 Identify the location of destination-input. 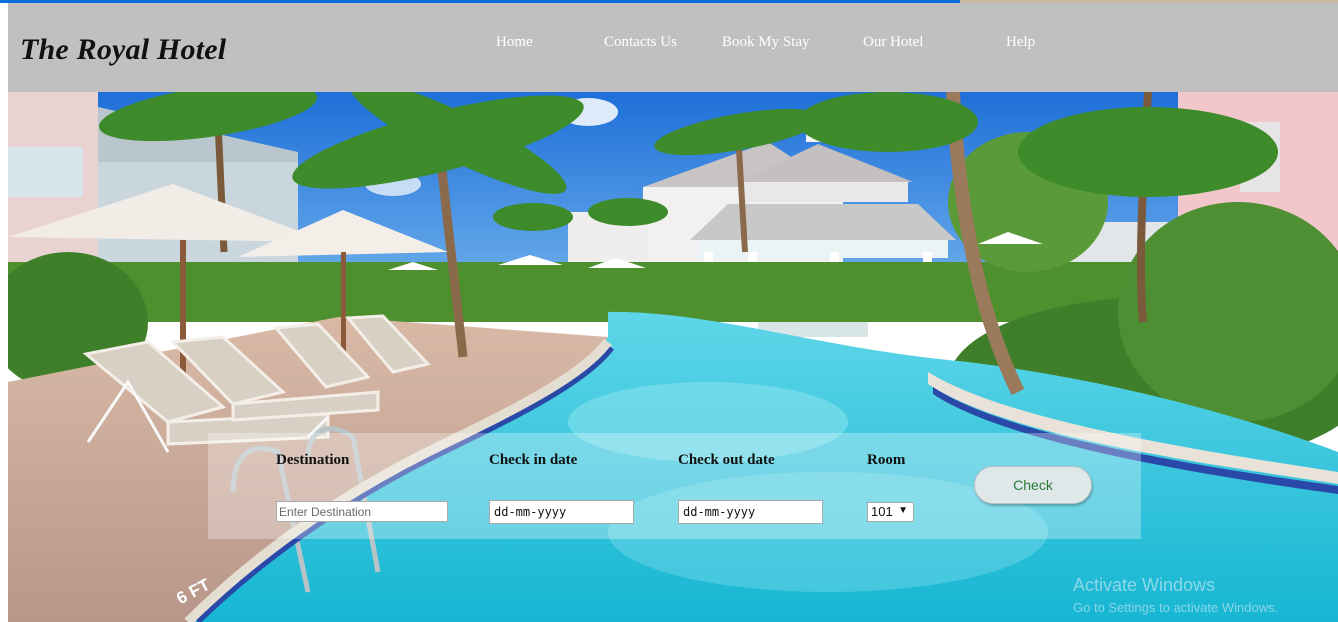
(362, 511).